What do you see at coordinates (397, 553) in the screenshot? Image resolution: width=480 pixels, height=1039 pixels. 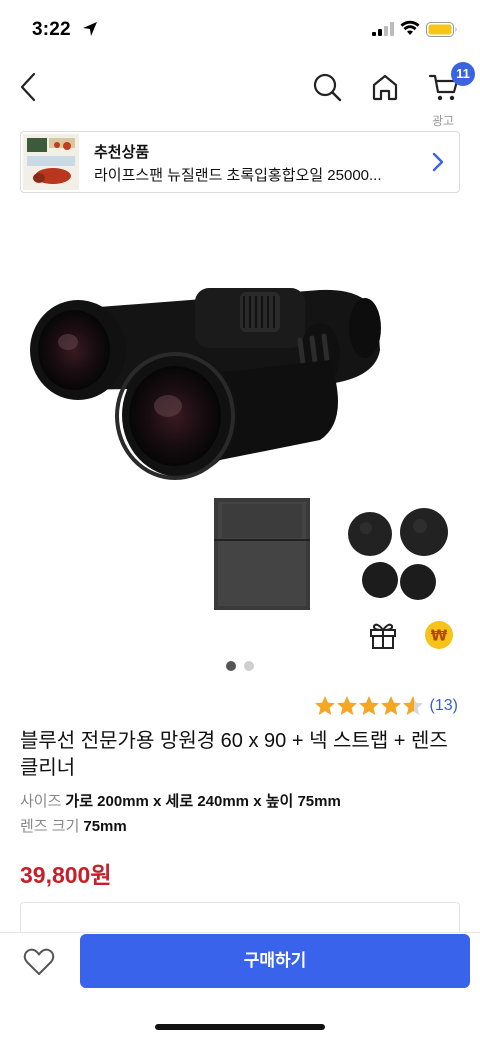 I see `product-image-lens-caps` at bounding box center [397, 553].